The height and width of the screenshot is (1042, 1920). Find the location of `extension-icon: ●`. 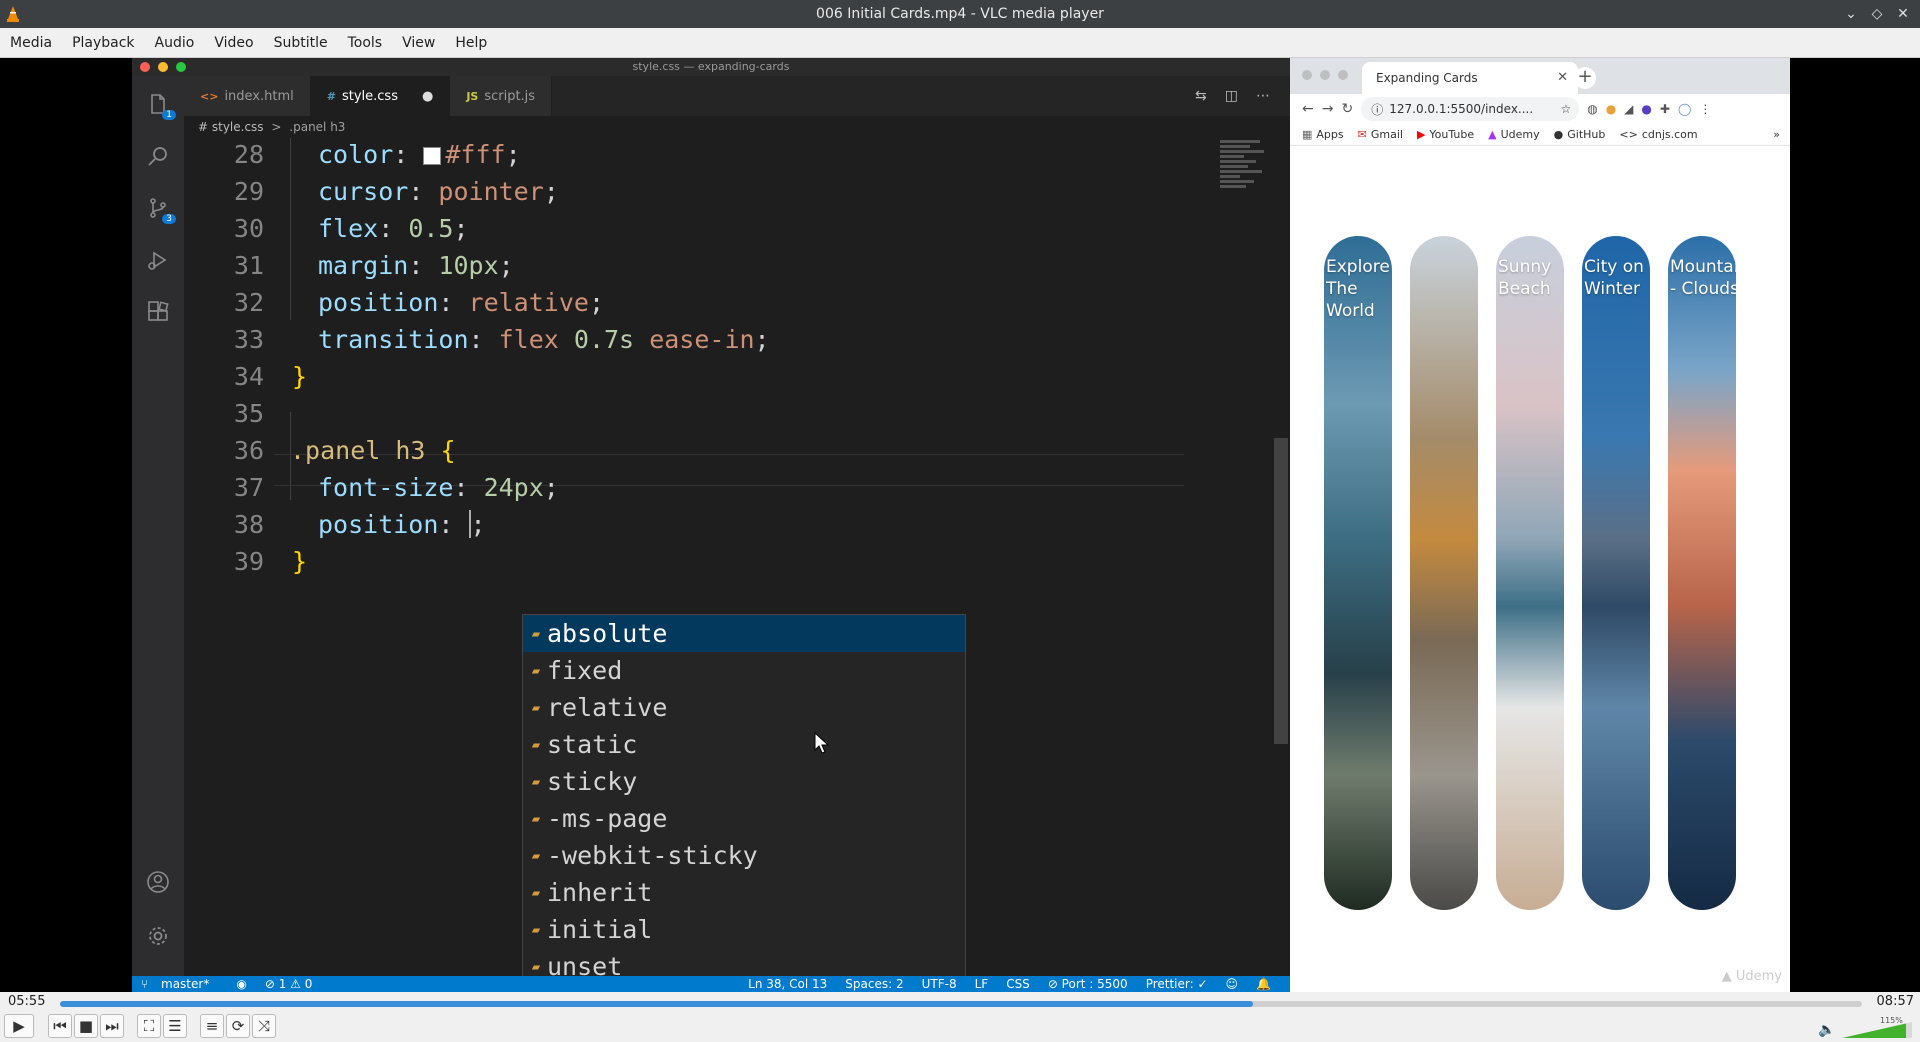

extension-icon: ● is located at coordinates (1611, 109).